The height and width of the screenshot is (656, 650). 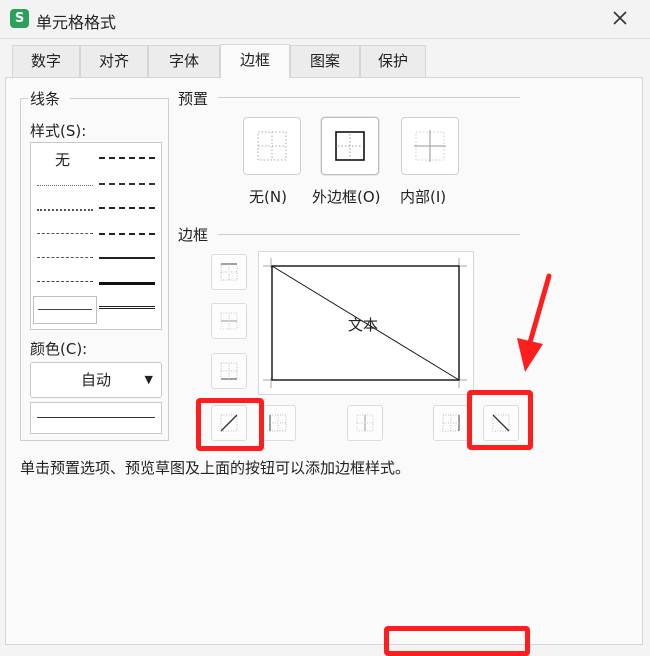 I want to click on line-style-hair, so click(x=65, y=185).